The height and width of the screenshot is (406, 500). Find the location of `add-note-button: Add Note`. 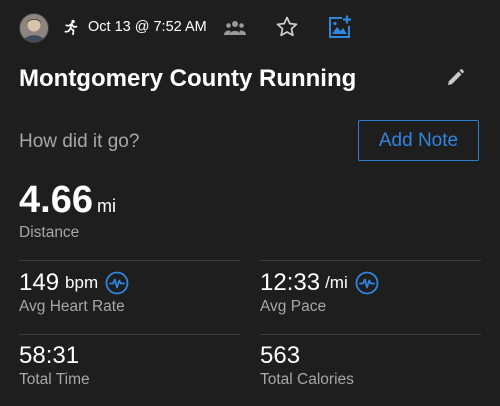

add-note-button: Add Note is located at coordinates (418, 140).